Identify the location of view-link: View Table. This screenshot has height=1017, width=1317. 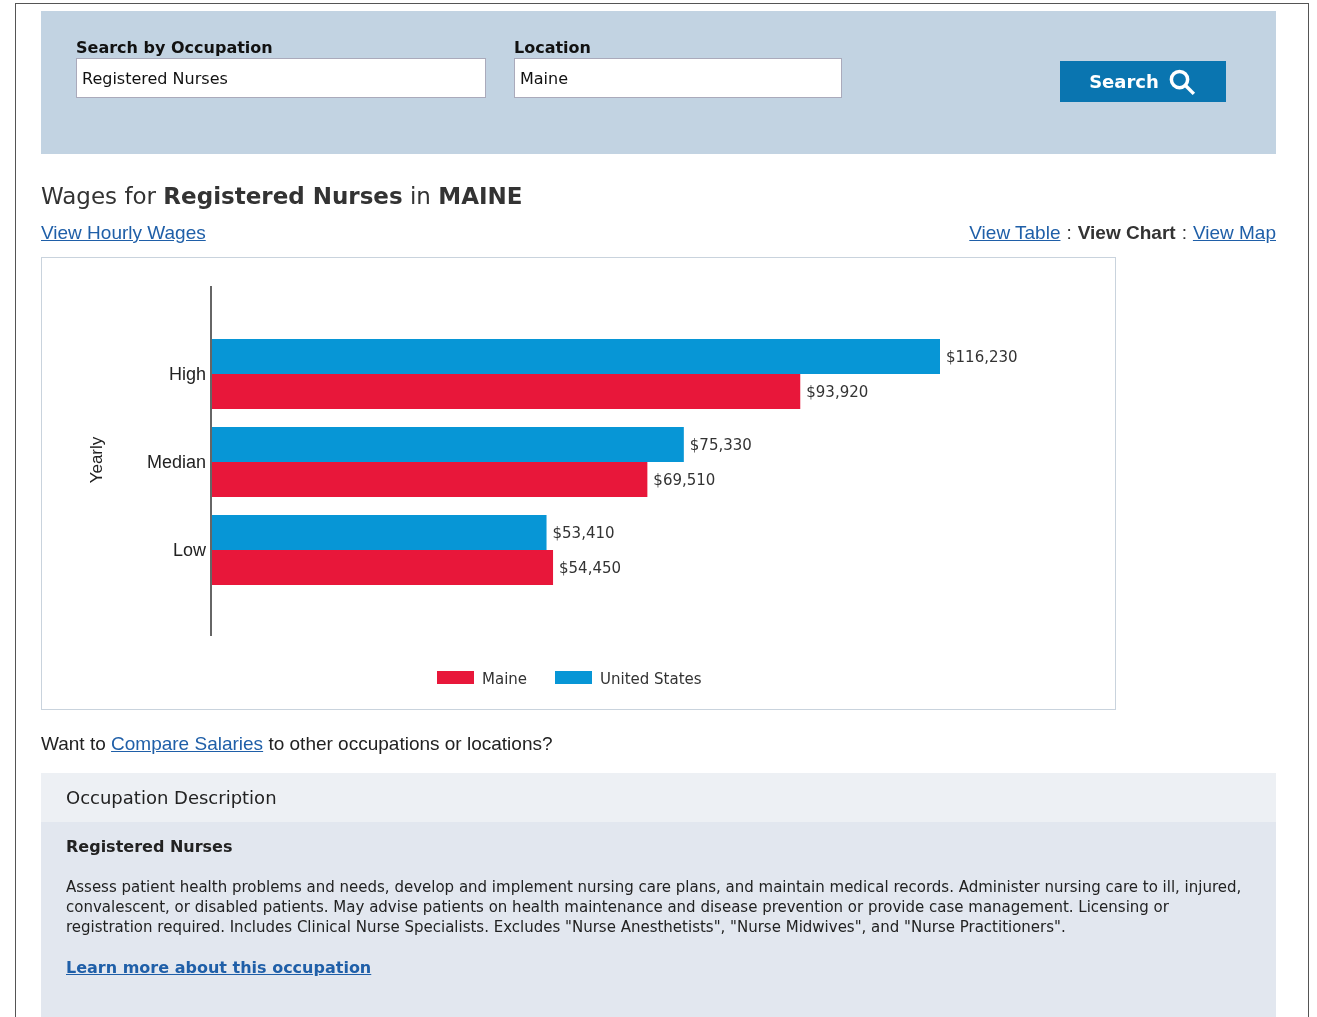
(1015, 233).